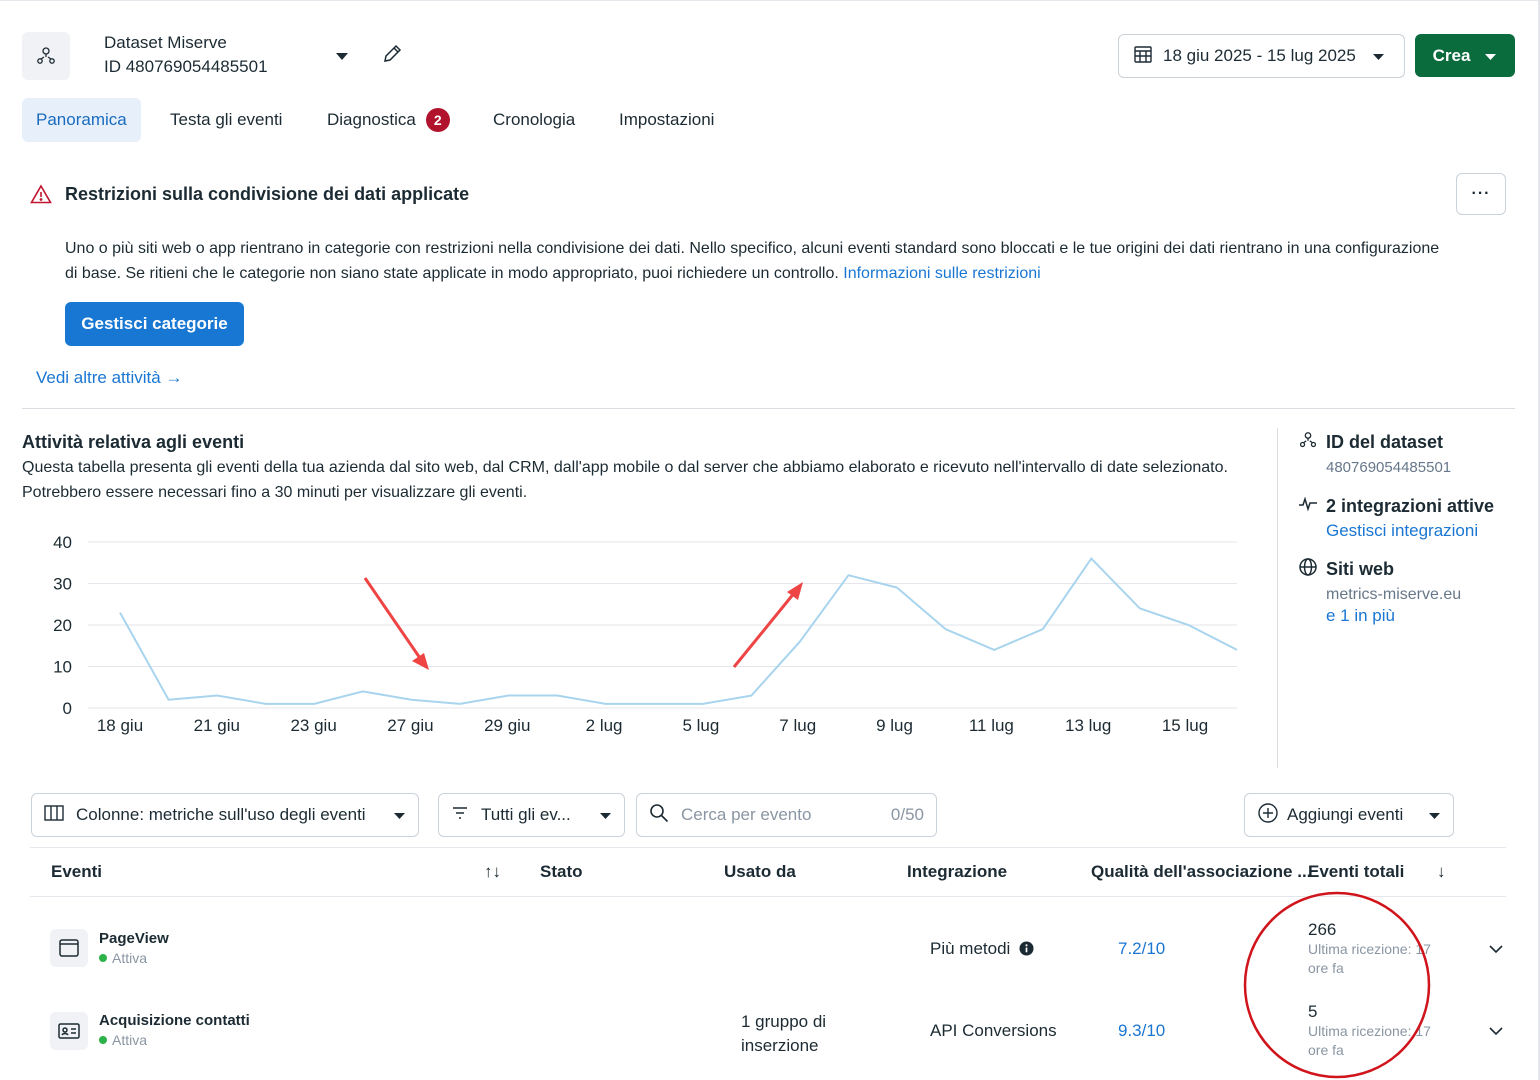 The image size is (1540, 1080). I want to click on x-tick-label: 18 giu, so click(120, 725).